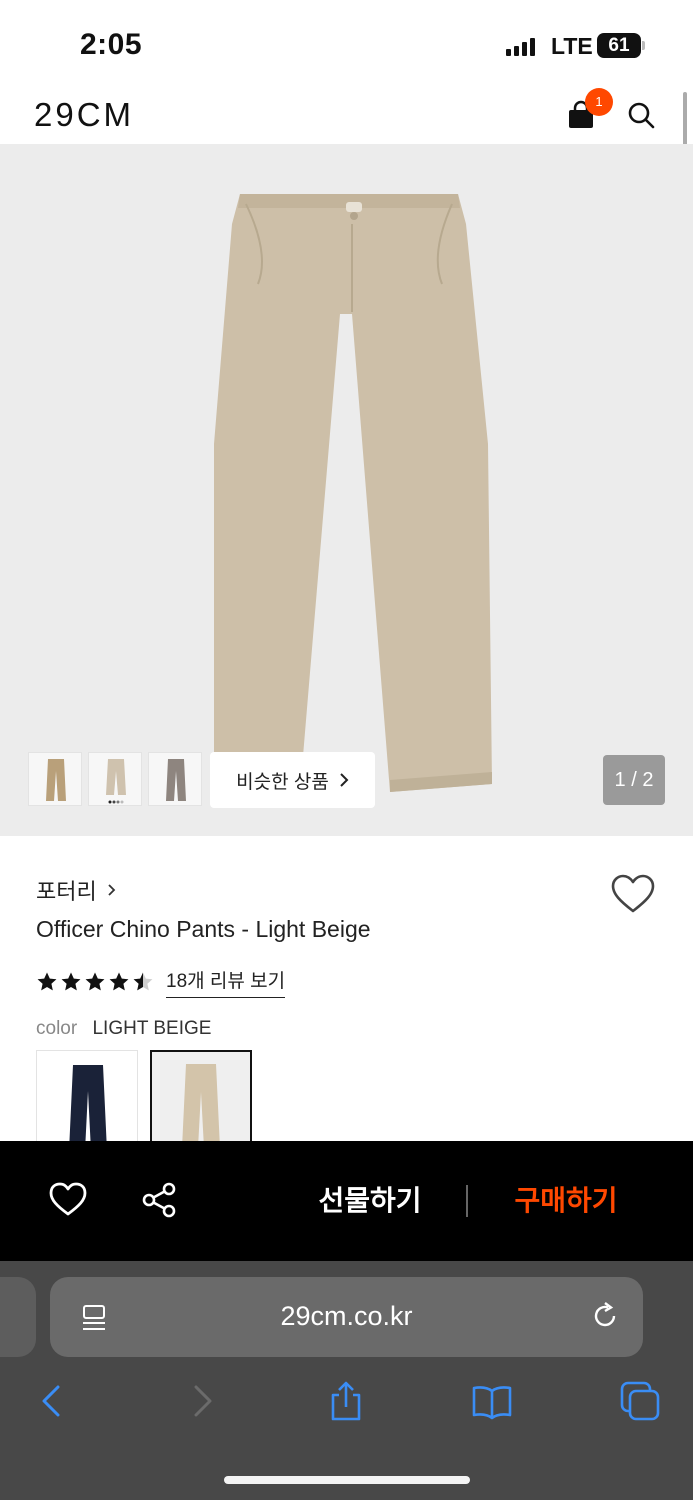 This screenshot has width=693, height=1500. I want to click on purchase-bar: 선물하기 구매하기, so click(346, 1201).